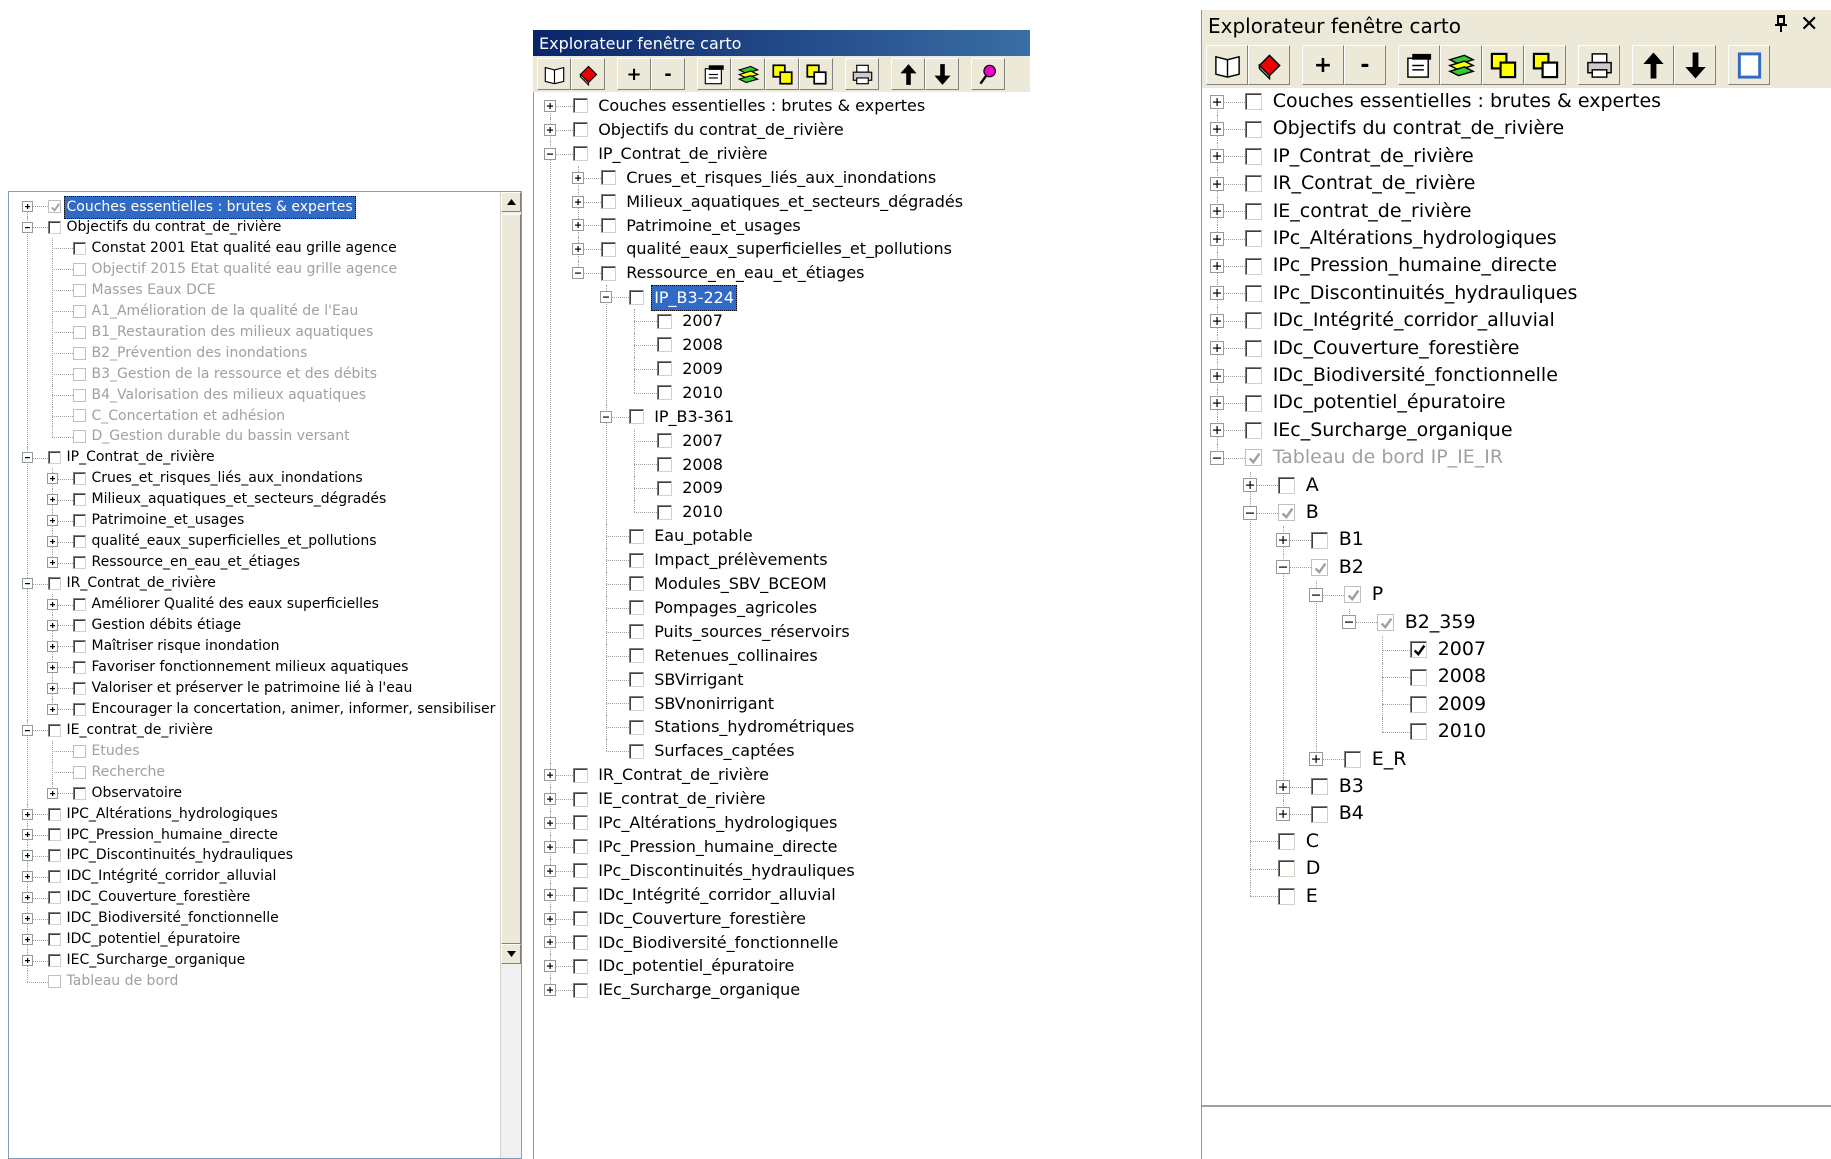 The height and width of the screenshot is (1159, 1831). I want to click on tree-item: Patrimoine_et_usages, so click(782, 225).